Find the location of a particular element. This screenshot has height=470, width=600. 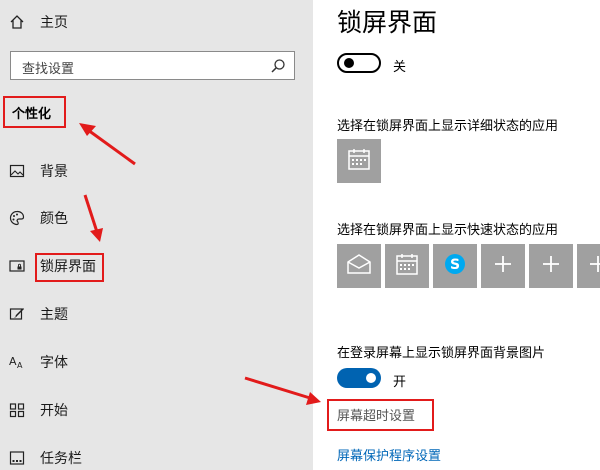

svg-text: S is located at coordinates (455, 265).